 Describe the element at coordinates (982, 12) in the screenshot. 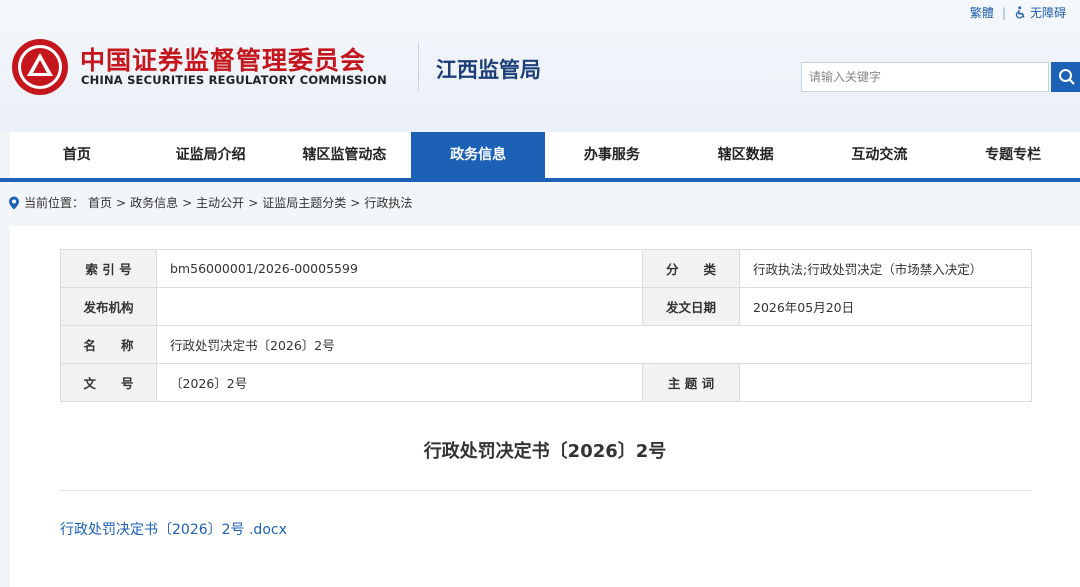

I see `traditional-chinese-link: 繁體` at that location.